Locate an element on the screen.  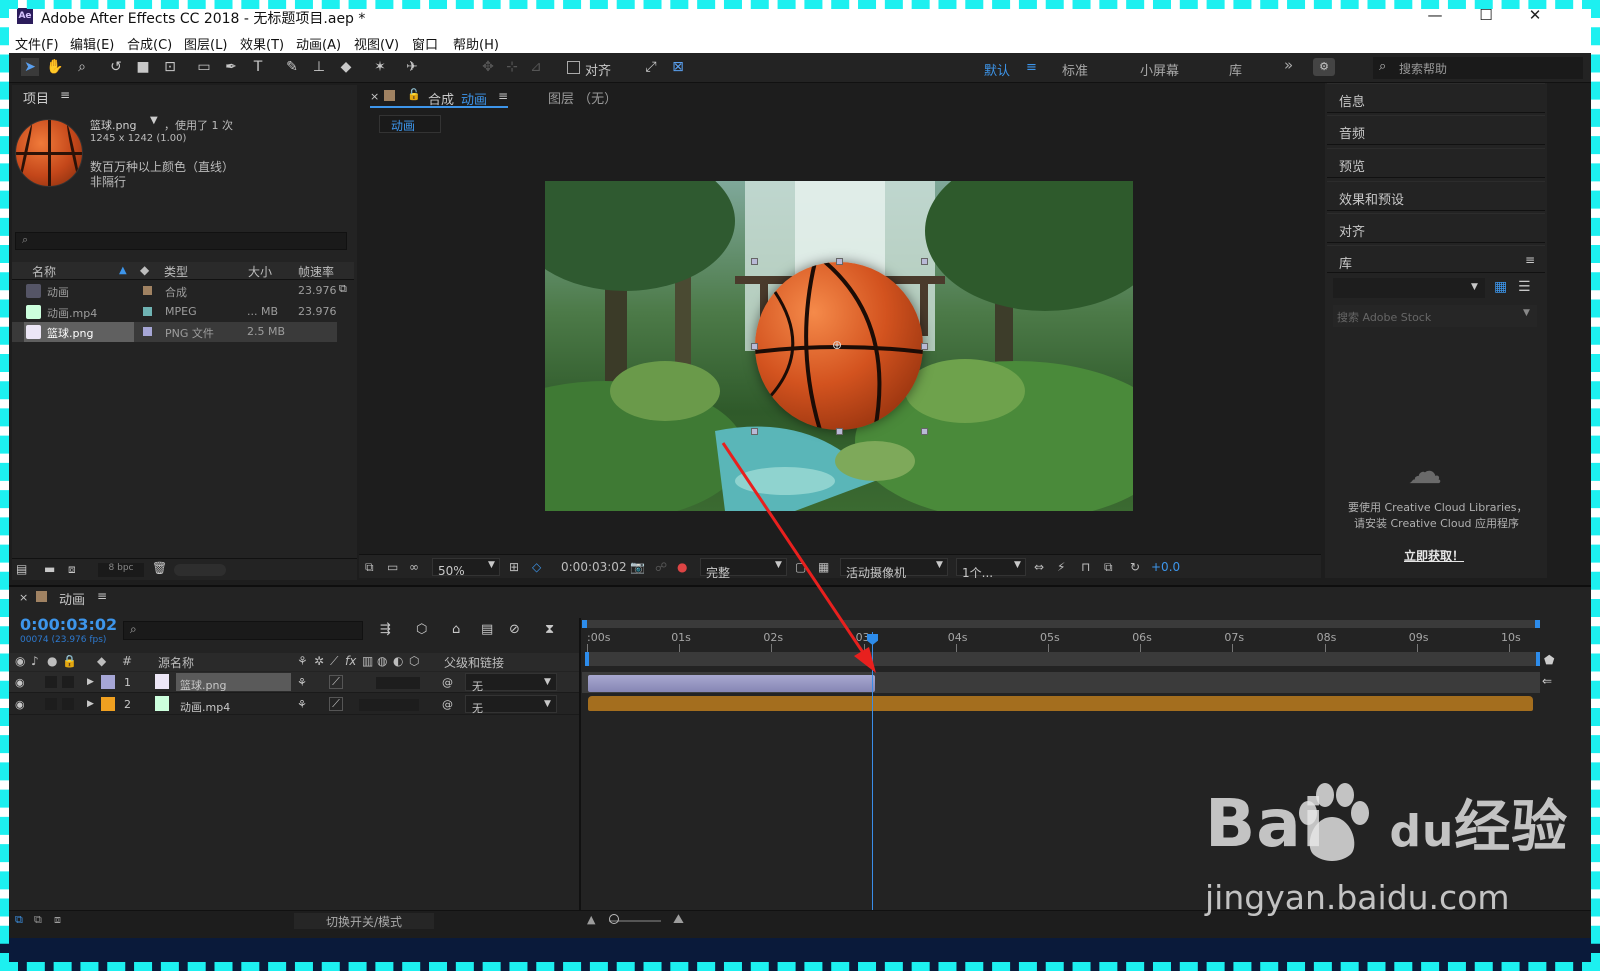
panel-audio: 音频 is located at coordinates (1436, 130).